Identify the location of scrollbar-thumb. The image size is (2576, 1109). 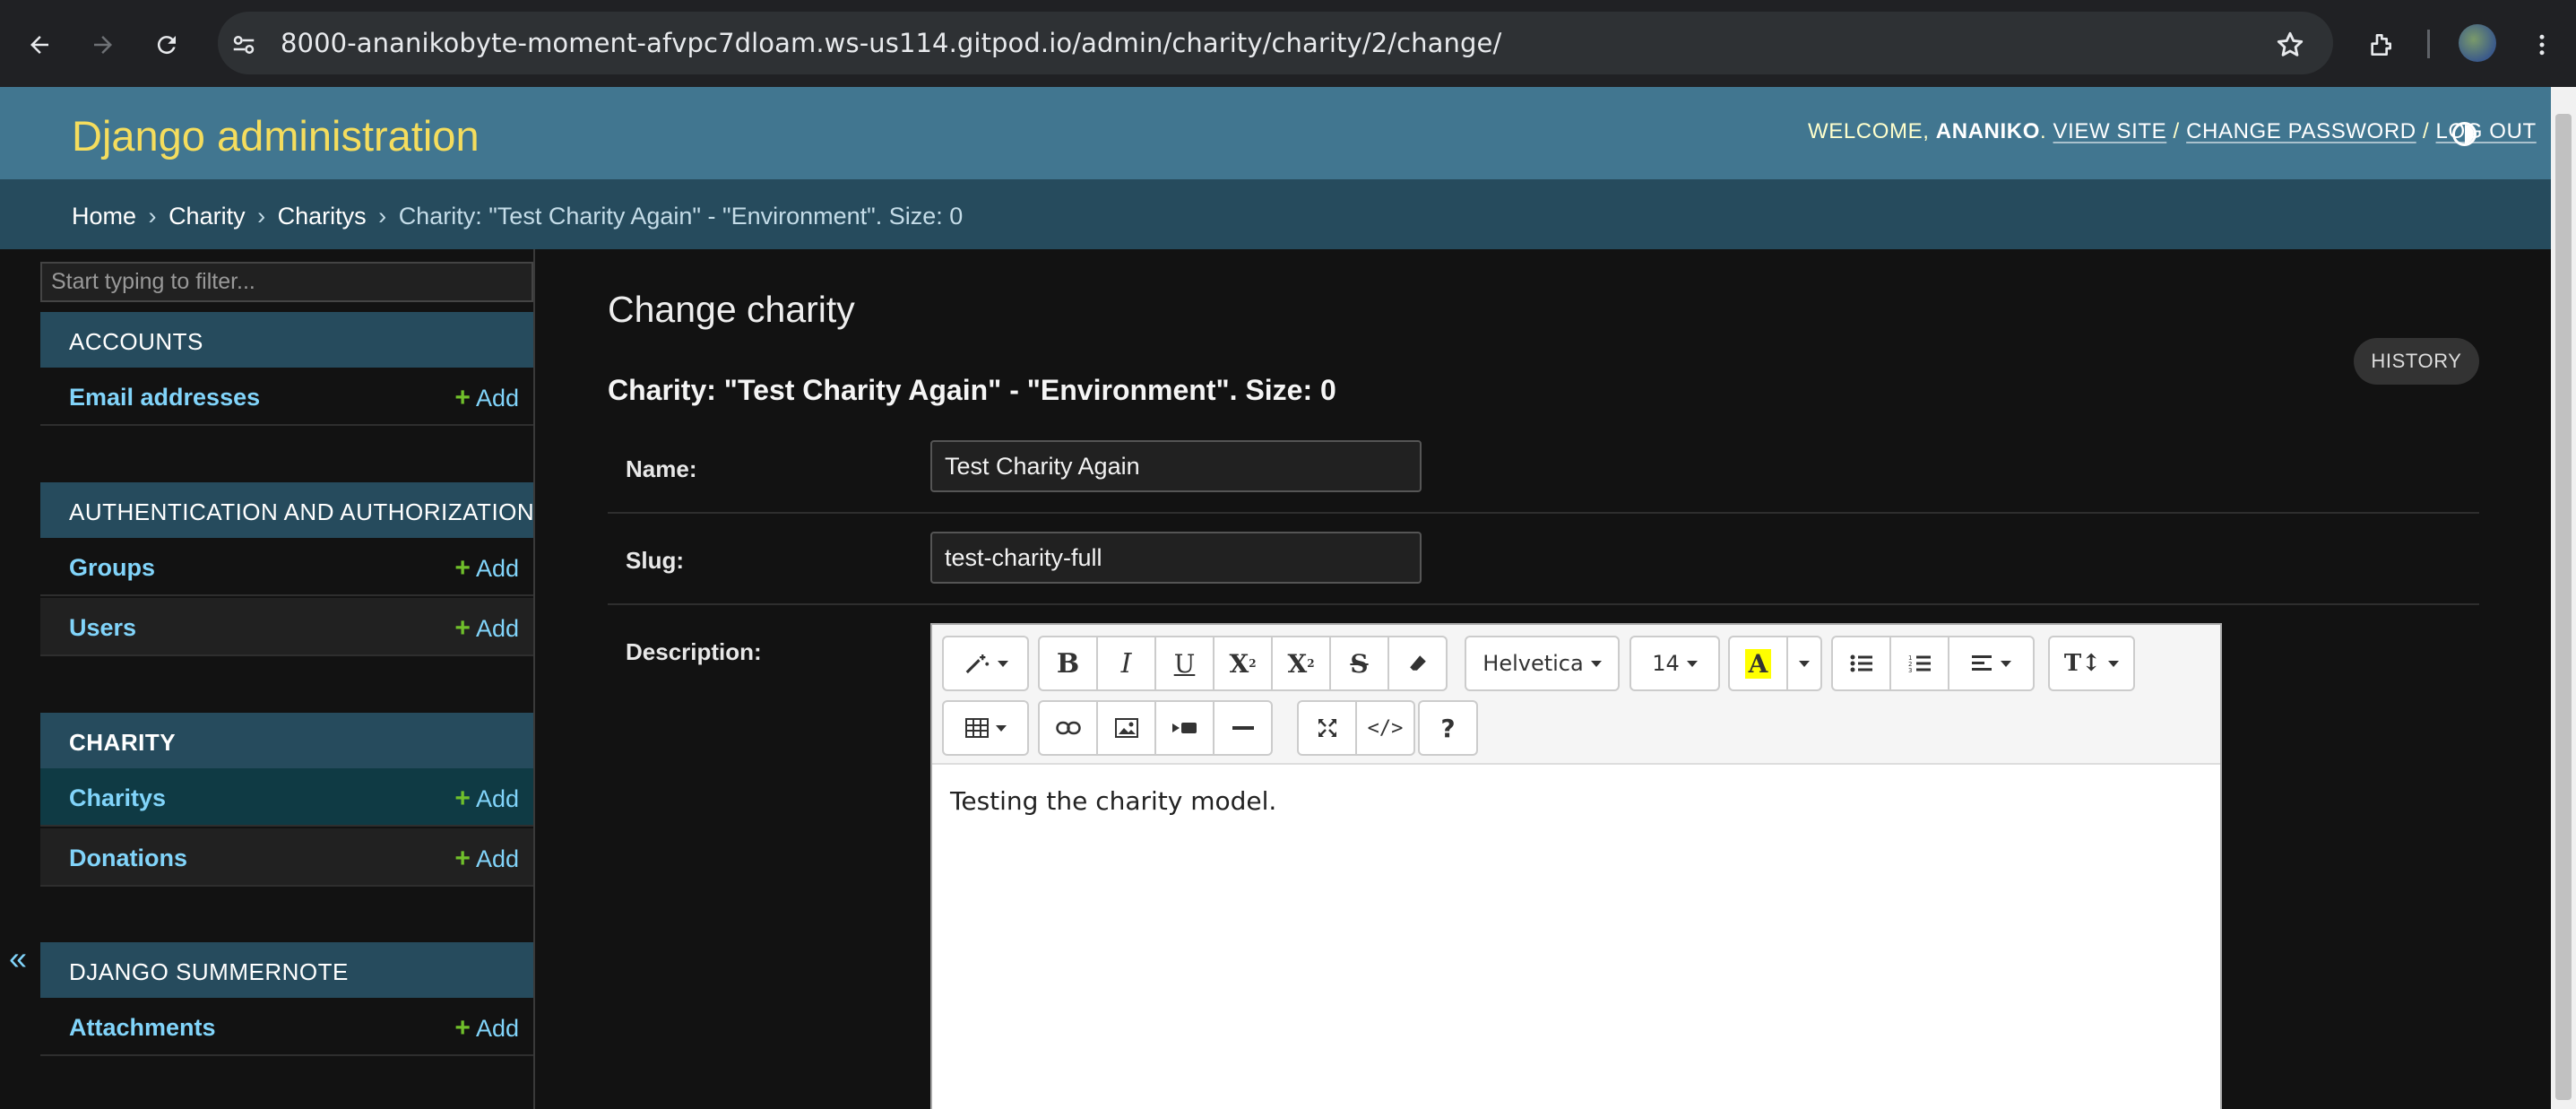
(2563, 607).